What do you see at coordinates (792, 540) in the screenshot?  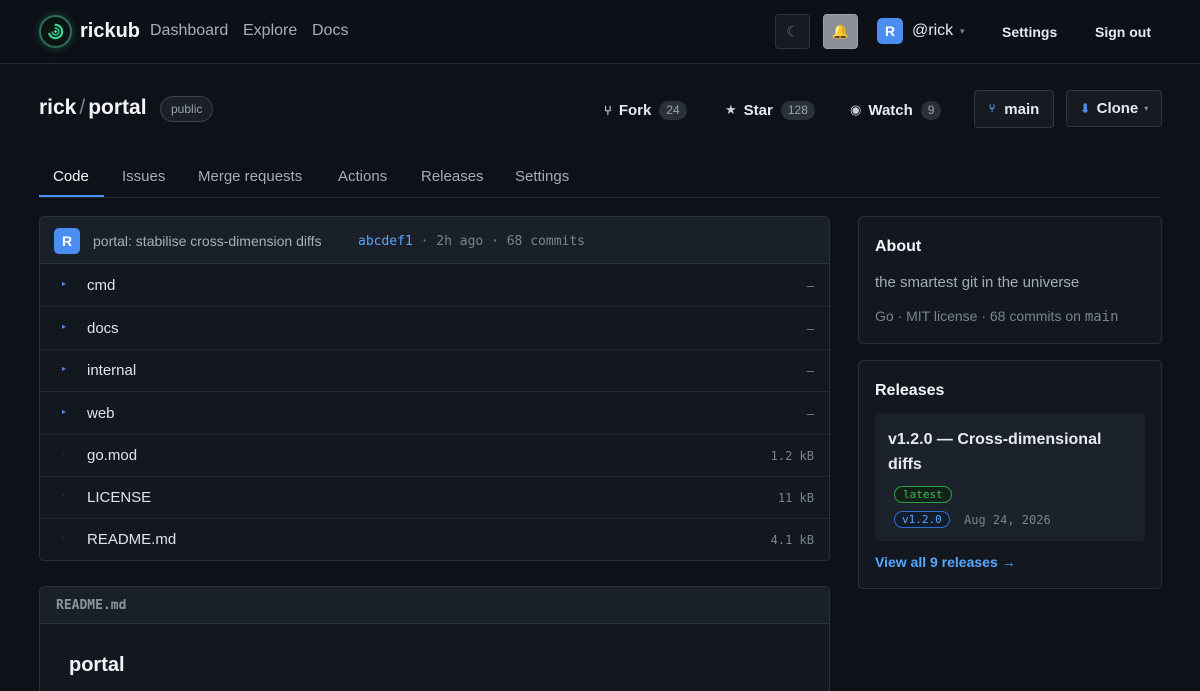 I see `file-size: 4.1 kB` at bounding box center [792, 540].